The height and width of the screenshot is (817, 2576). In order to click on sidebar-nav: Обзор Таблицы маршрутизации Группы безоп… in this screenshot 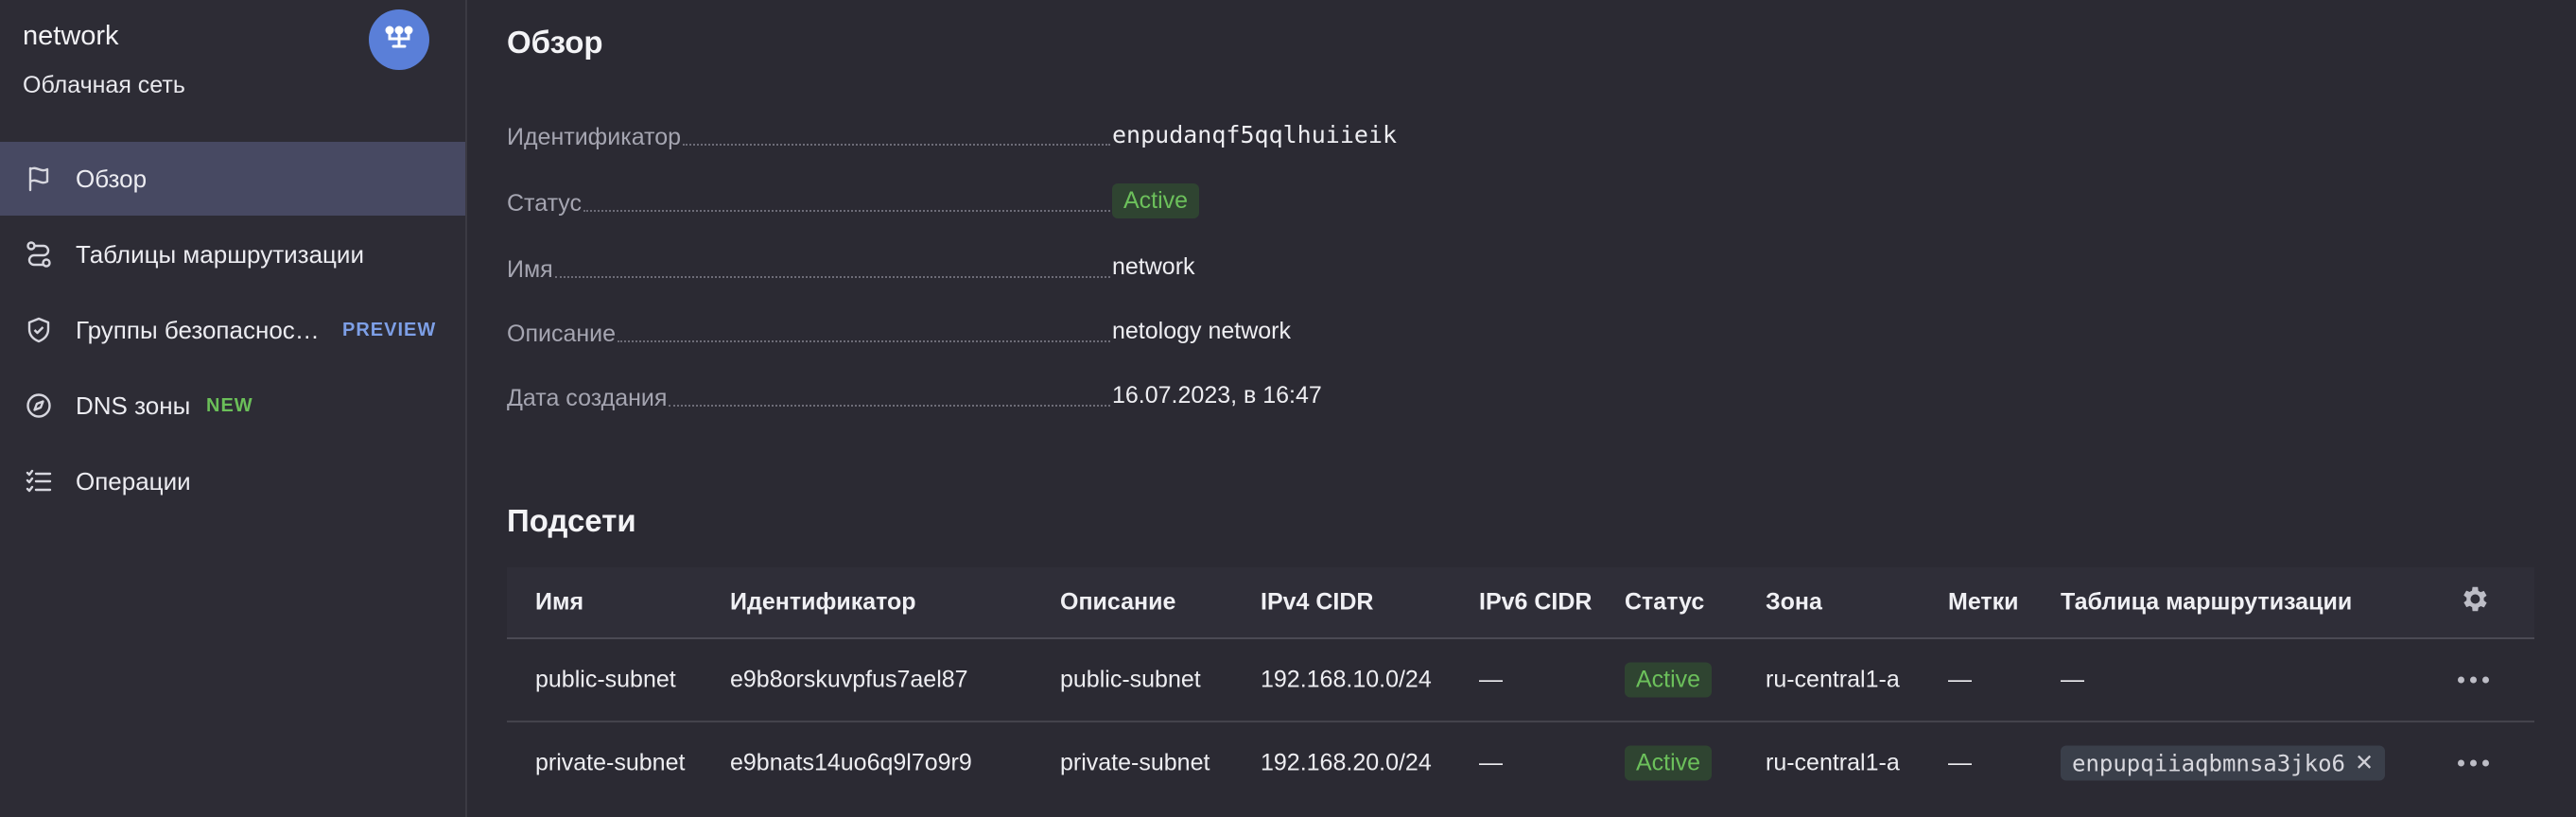, I will do `click(232, 331)`.